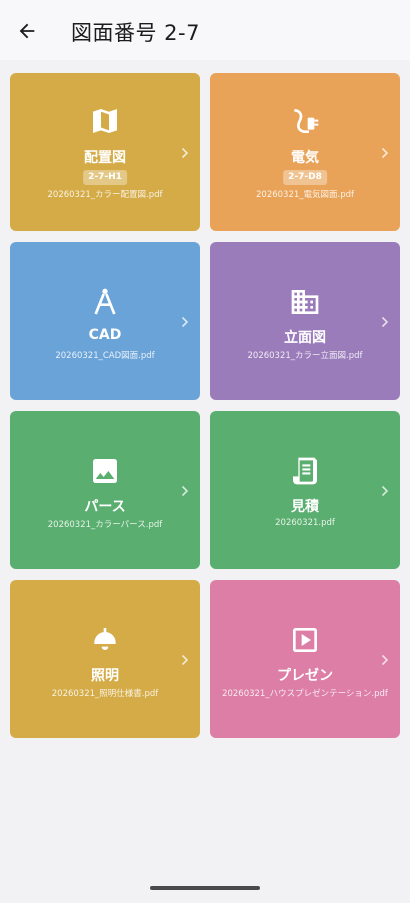  Describe the element at coordinates (105, 321) in the screenshot. I see `document-card: CAD 20260321_CAD図面.pdf` at that location.